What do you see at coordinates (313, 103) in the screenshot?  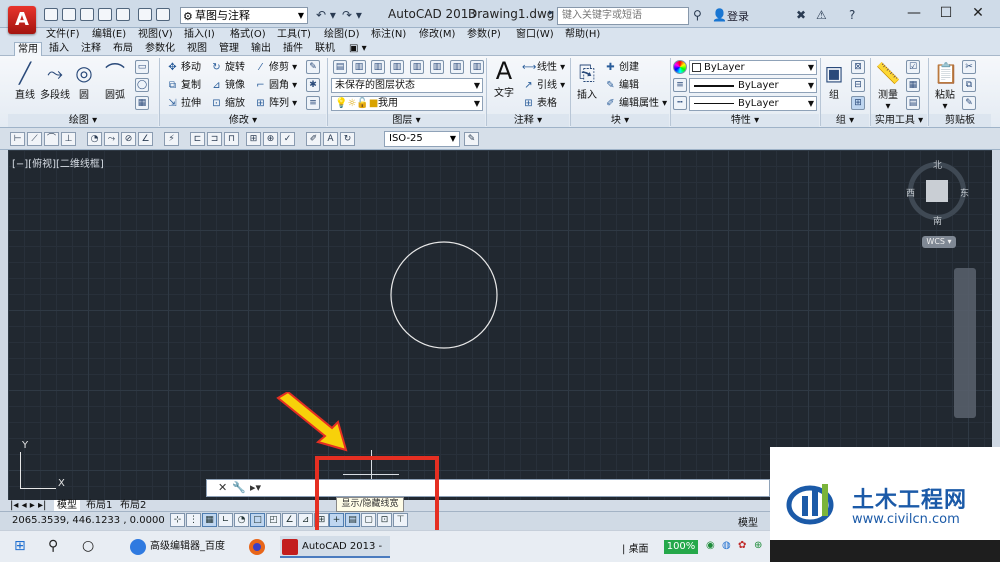 I see `offset-icon: ≡` at bounding box center [313, 103].